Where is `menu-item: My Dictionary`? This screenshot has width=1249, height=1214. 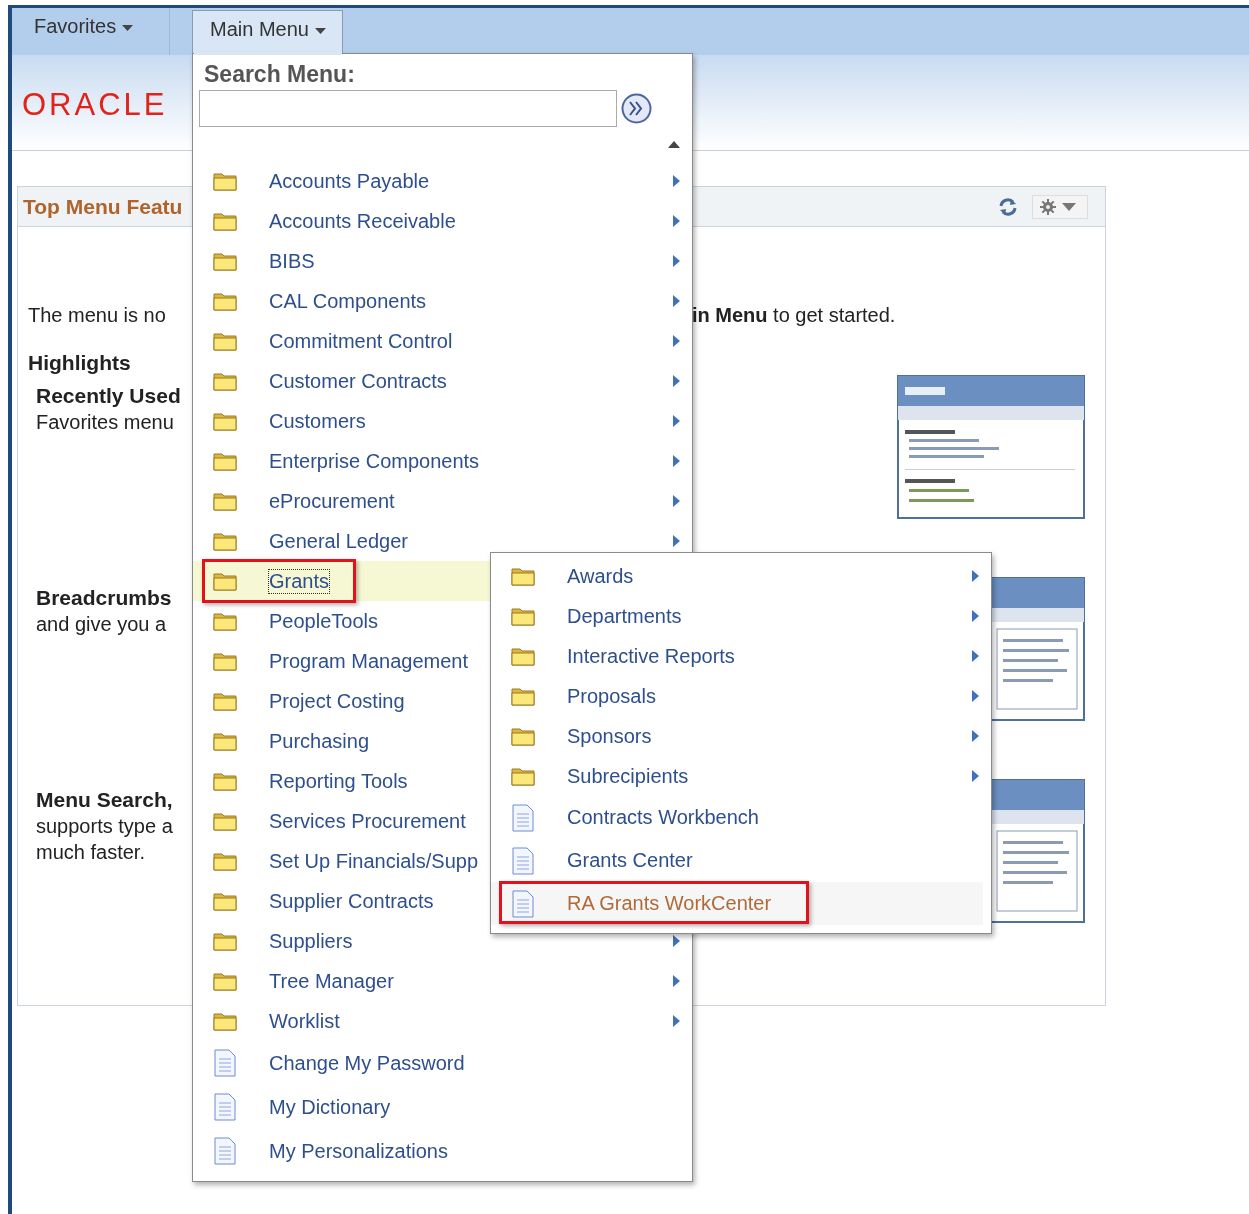
menu-item: My Dictionary is located at coordinates (442, 1107).